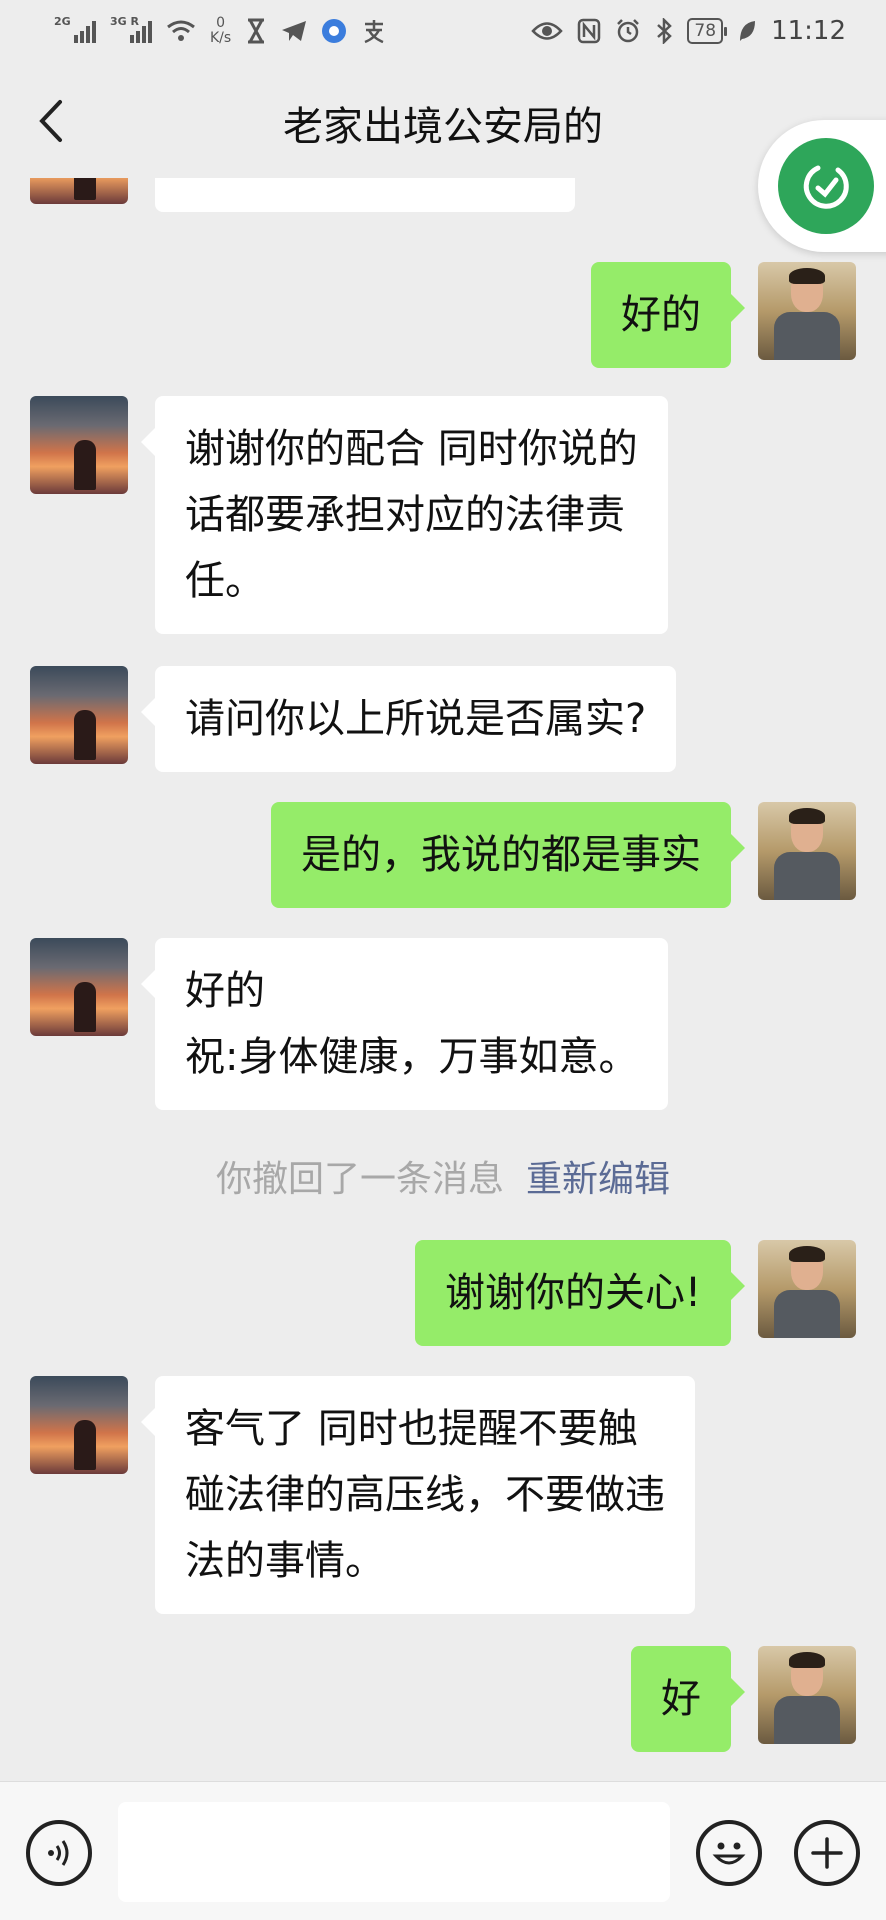  I want to click on floating-check-button, so click(826, 186).